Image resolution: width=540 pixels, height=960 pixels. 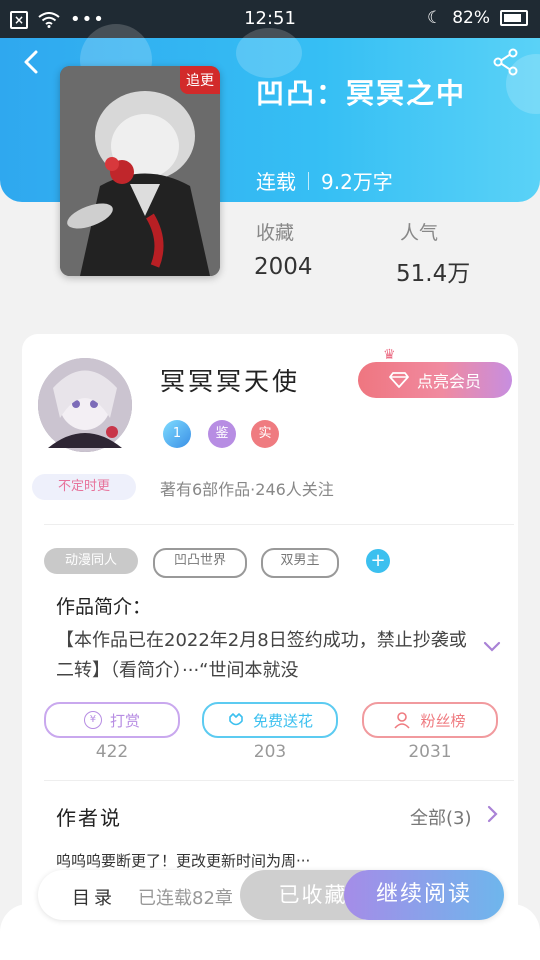 I want to click on add-tag-button: +, so click(x=378, y=561).